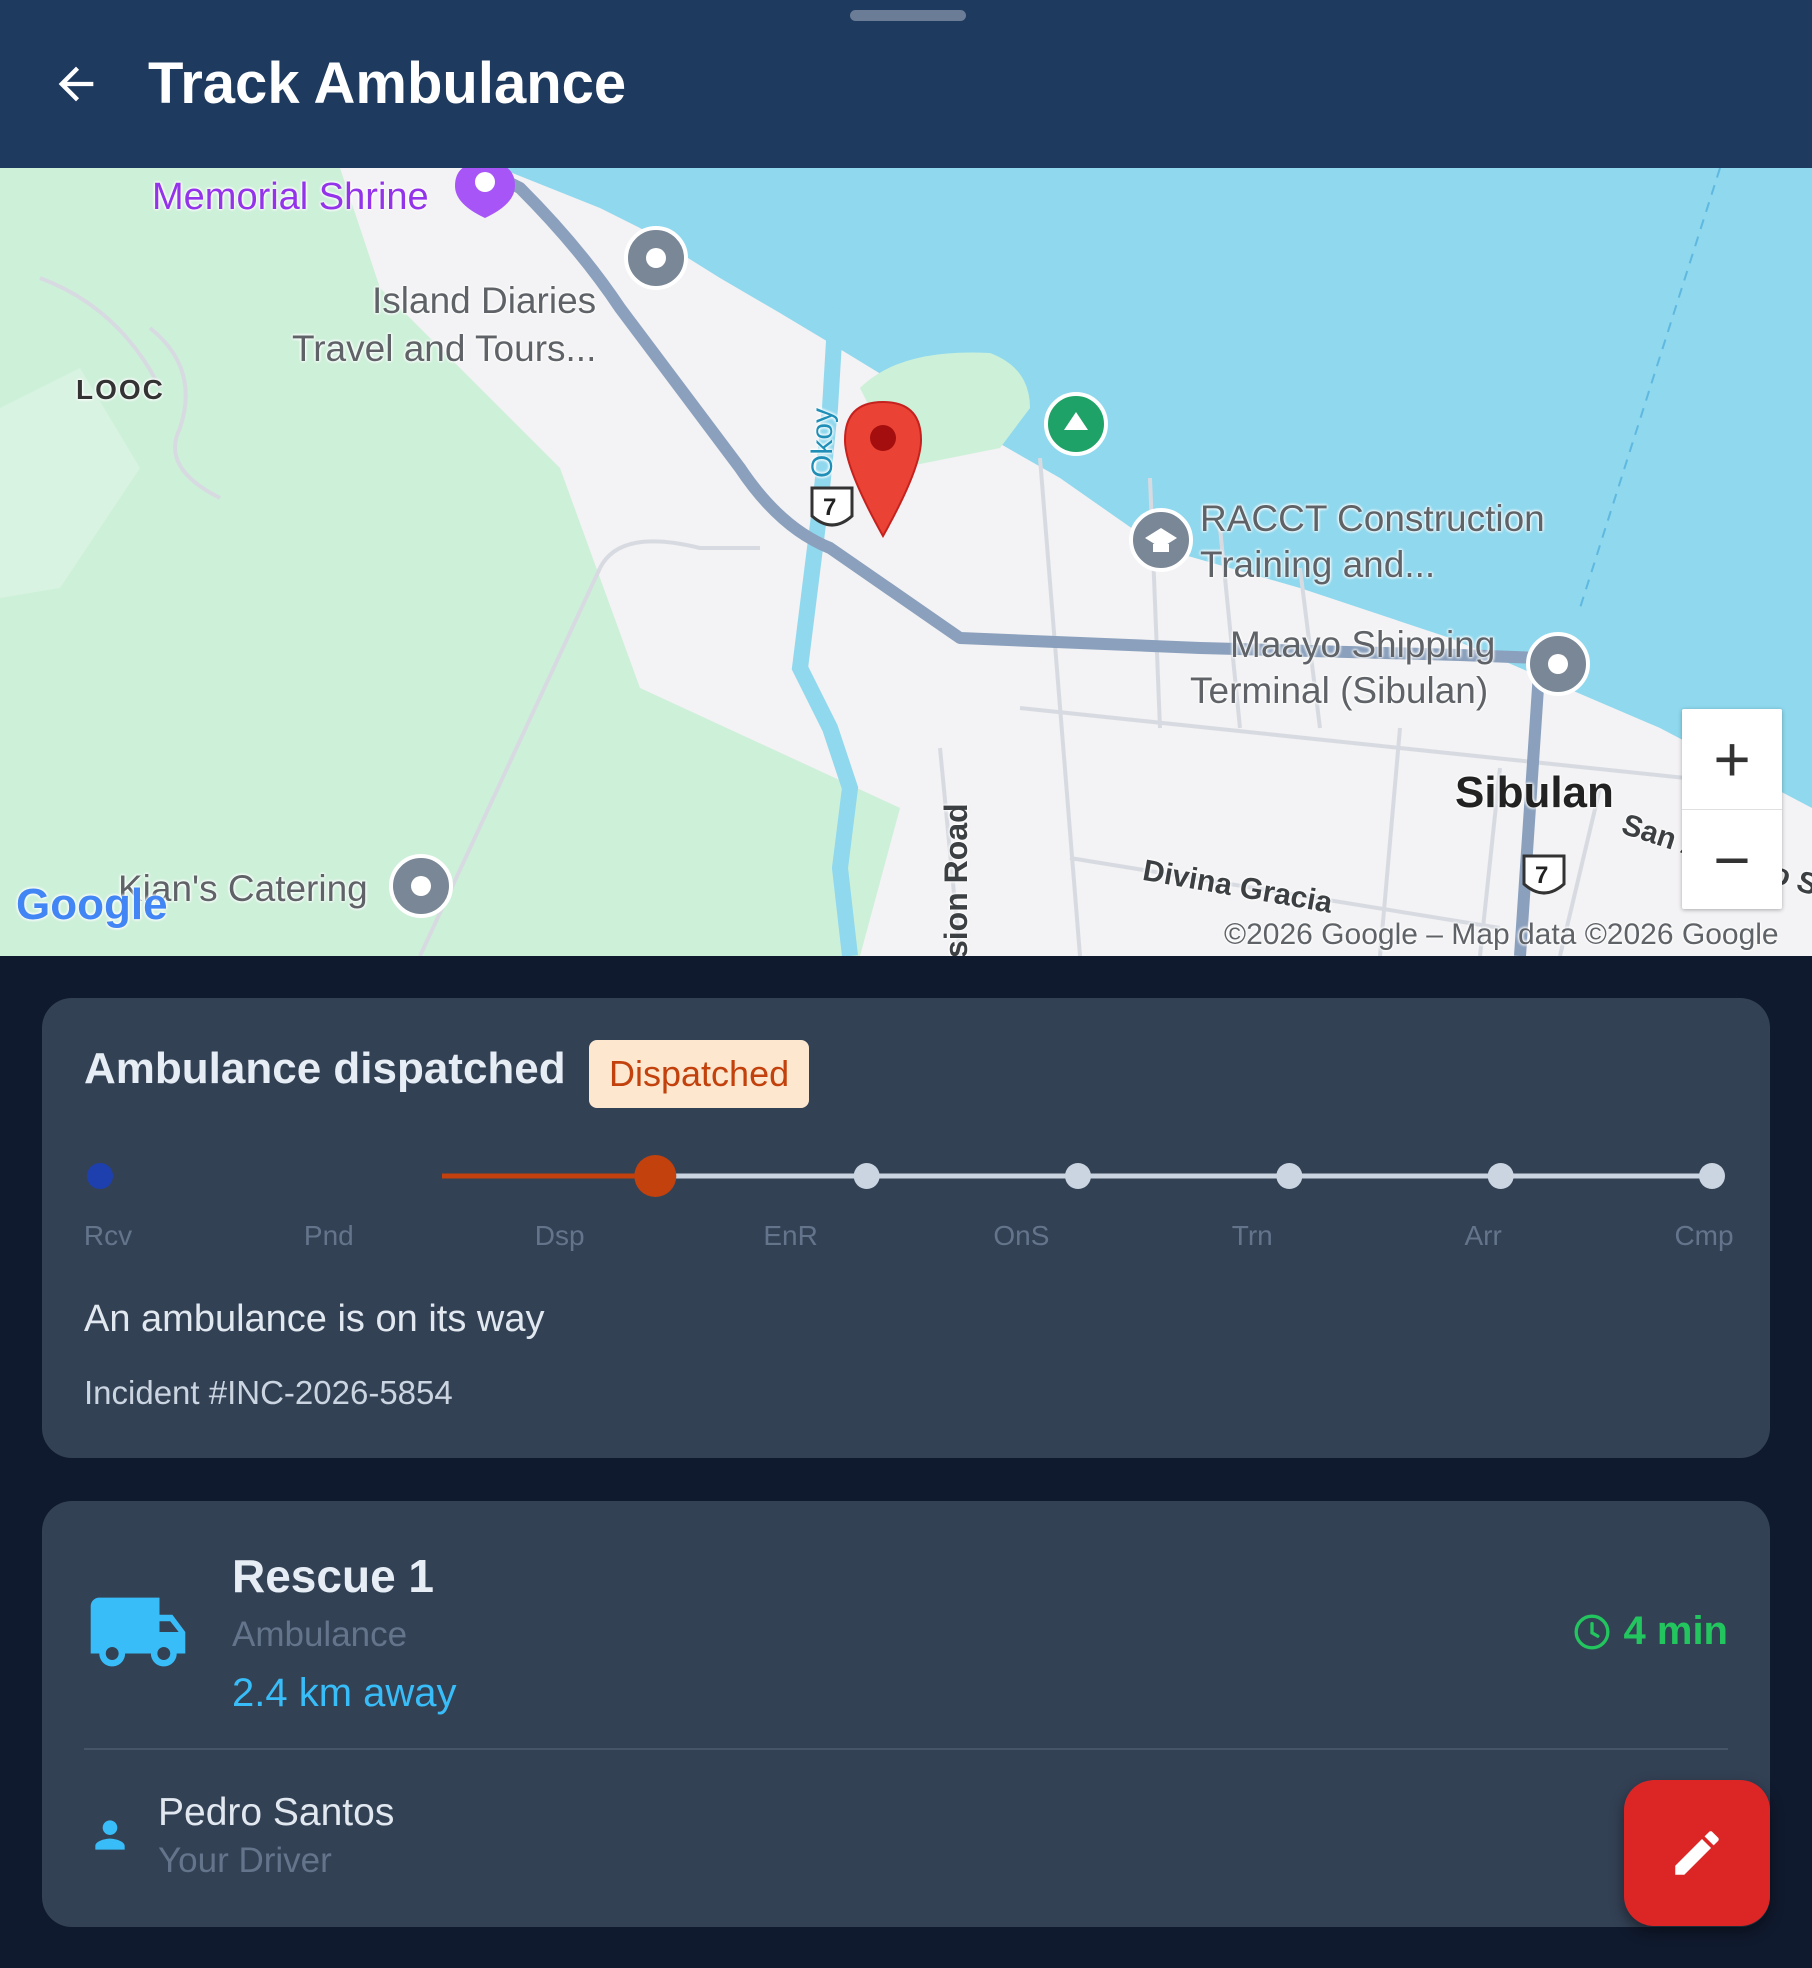  Describe the element at coordinates (120, 389) in the screenshot. I see `label-looc: LOOC` at that location.